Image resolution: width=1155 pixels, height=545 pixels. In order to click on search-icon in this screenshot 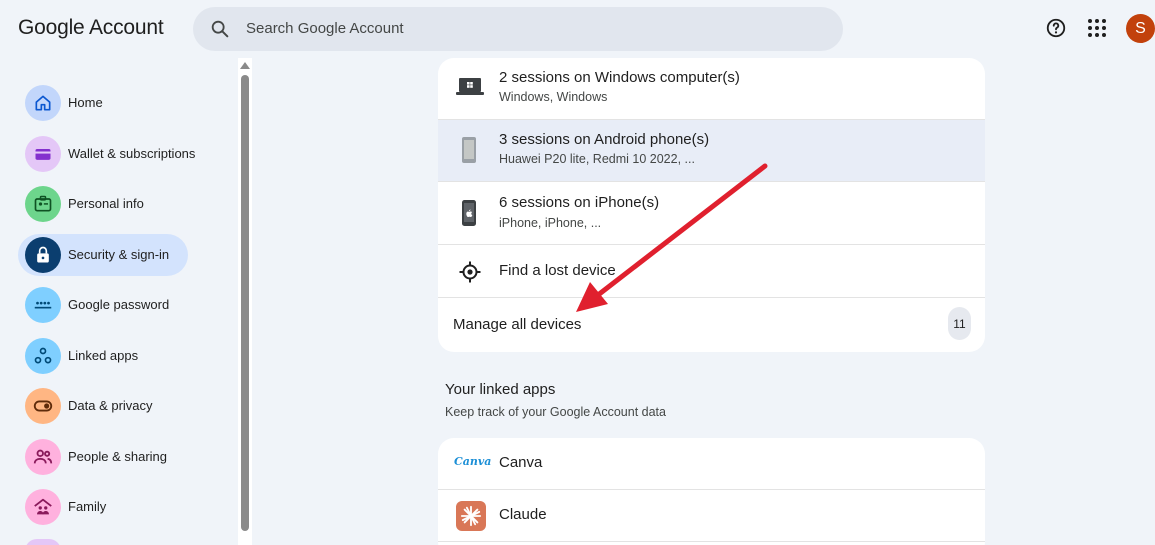, I will do `click(220, 29)`.